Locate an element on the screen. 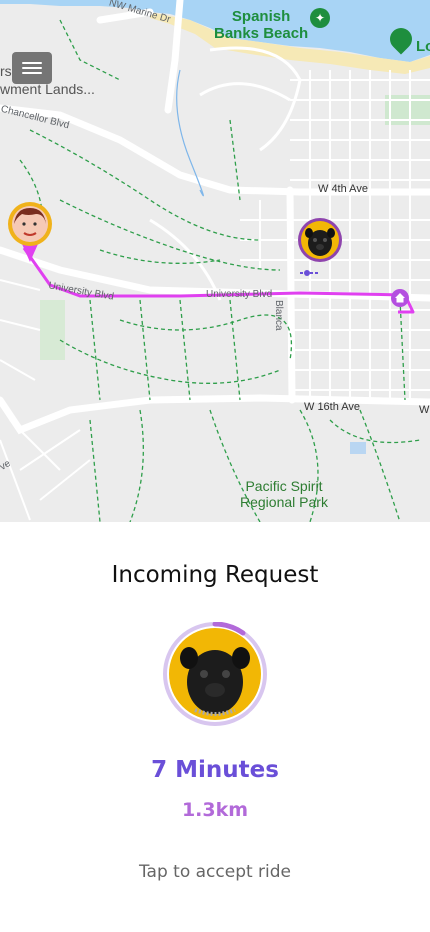  rider-location-marker is located at coordinates (30, 232).